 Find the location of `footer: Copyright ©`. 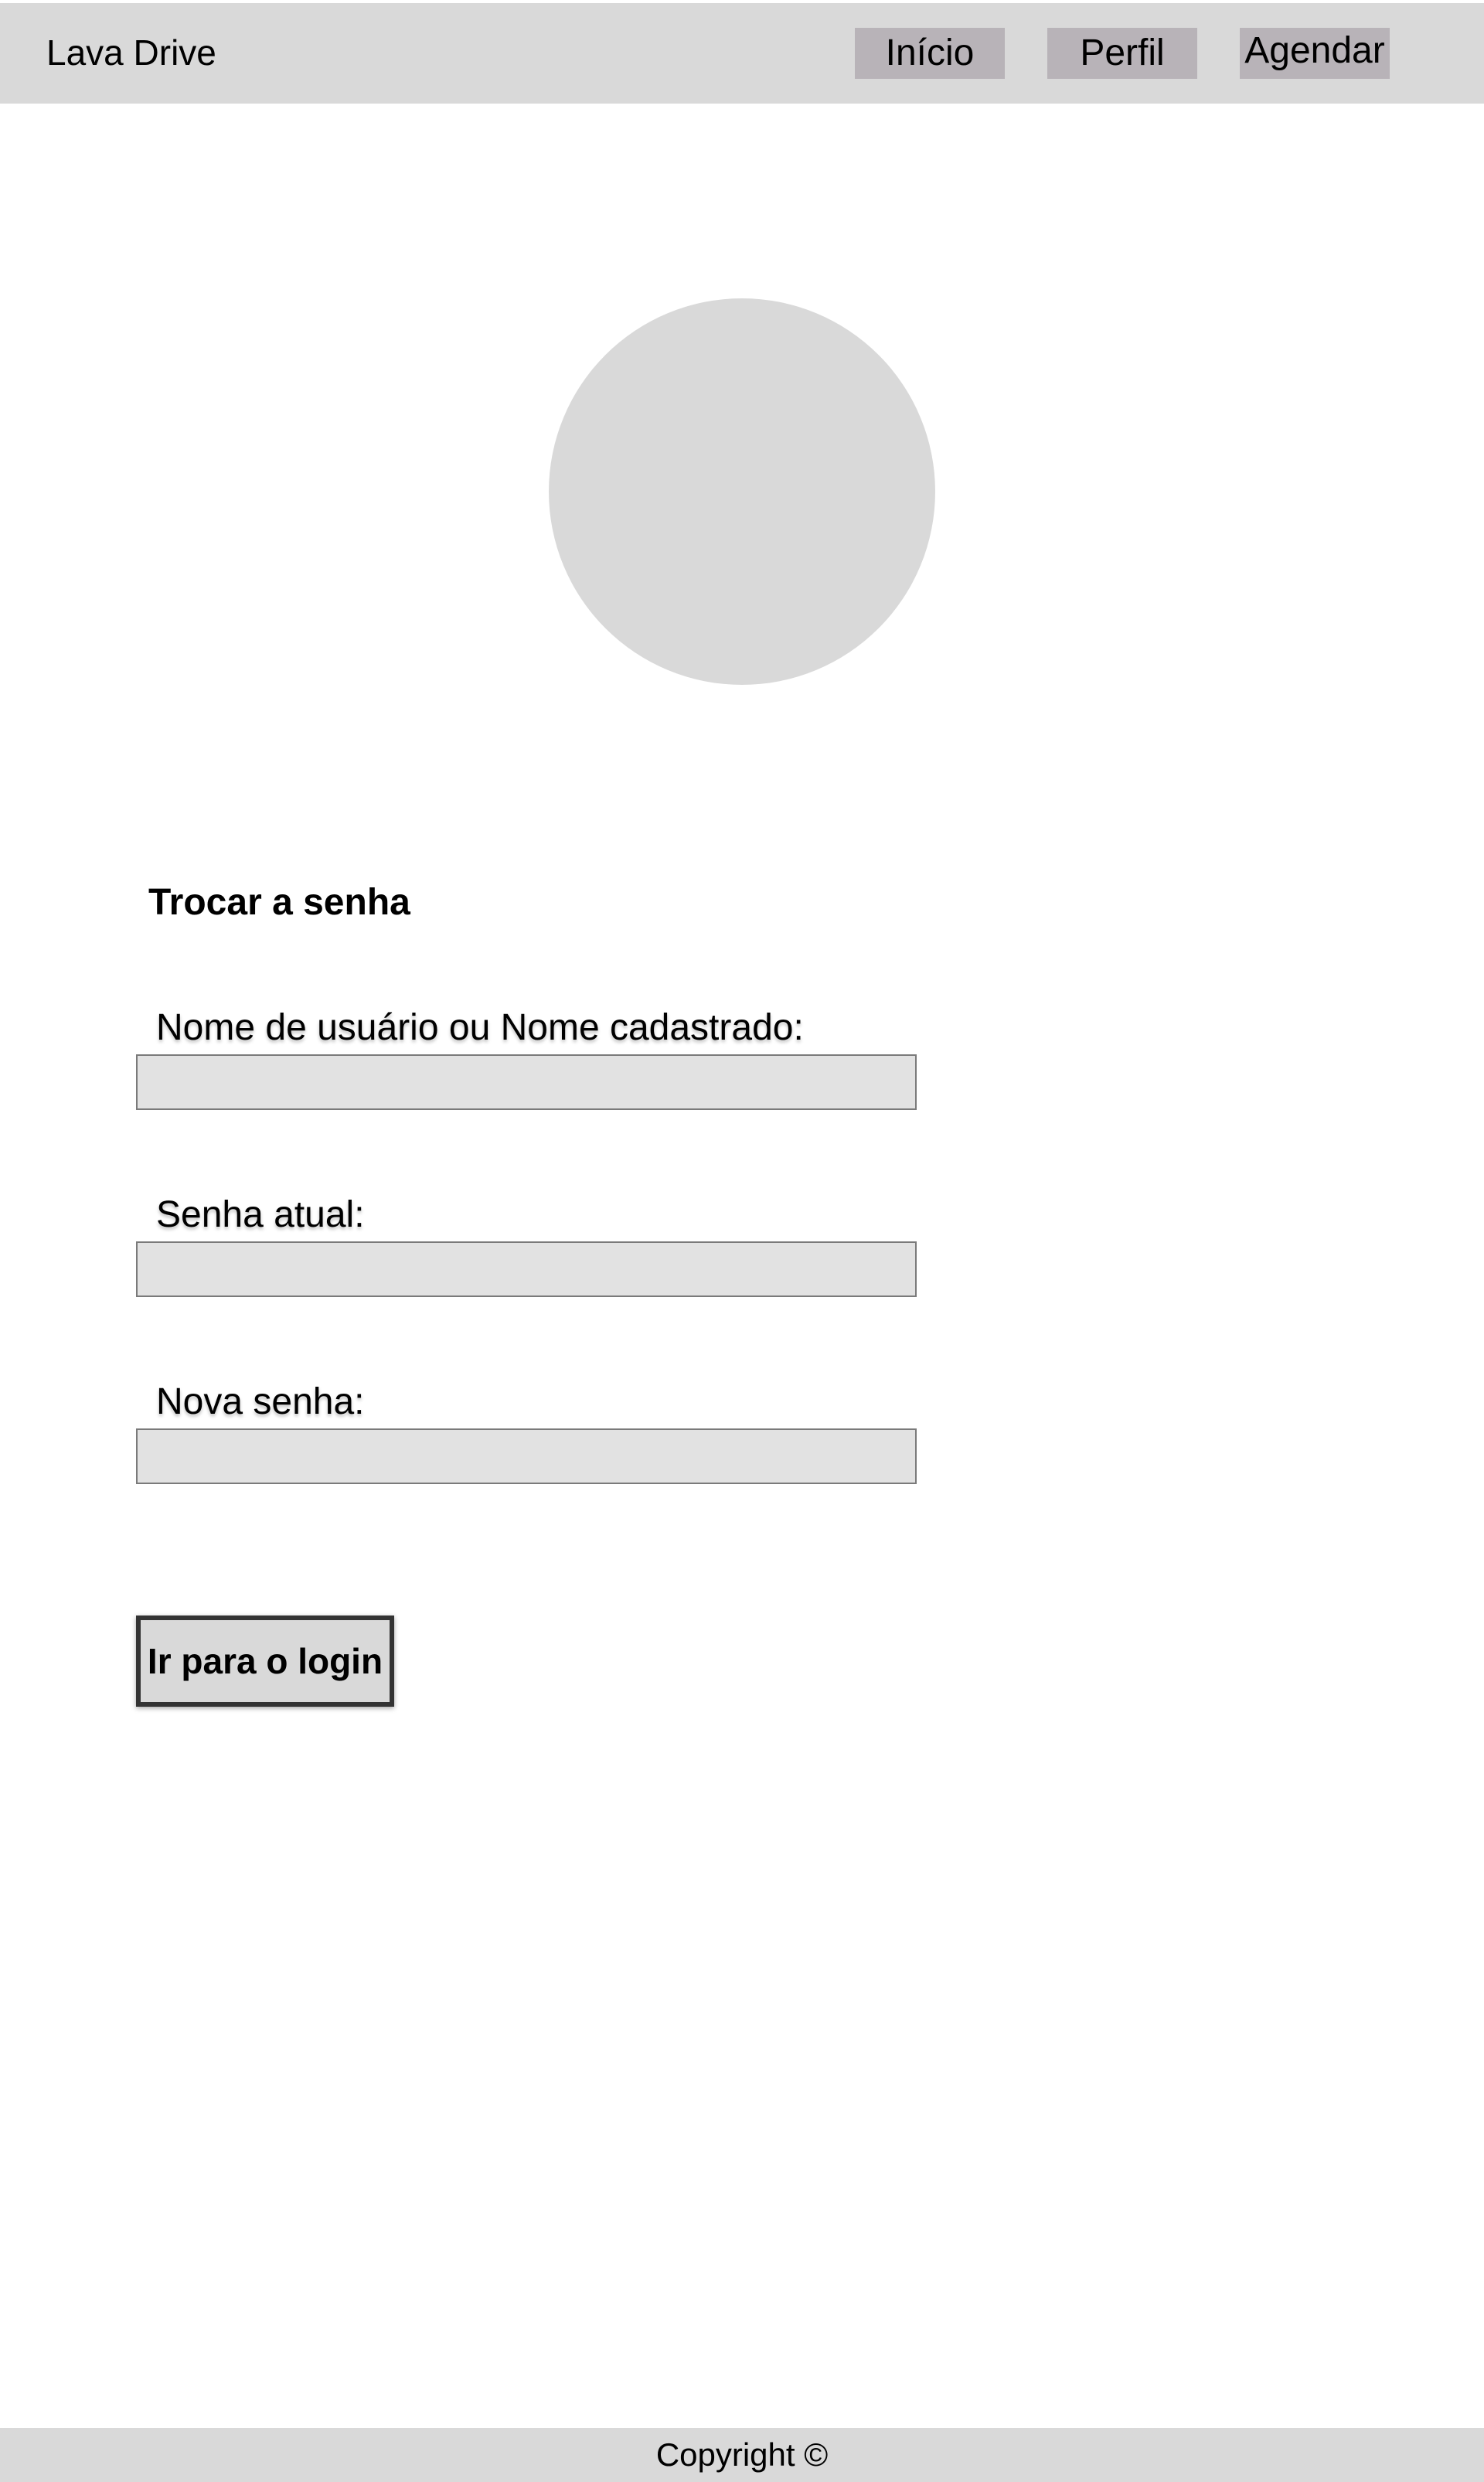

footer: Copyright © is located at coordinates (742, 2455).